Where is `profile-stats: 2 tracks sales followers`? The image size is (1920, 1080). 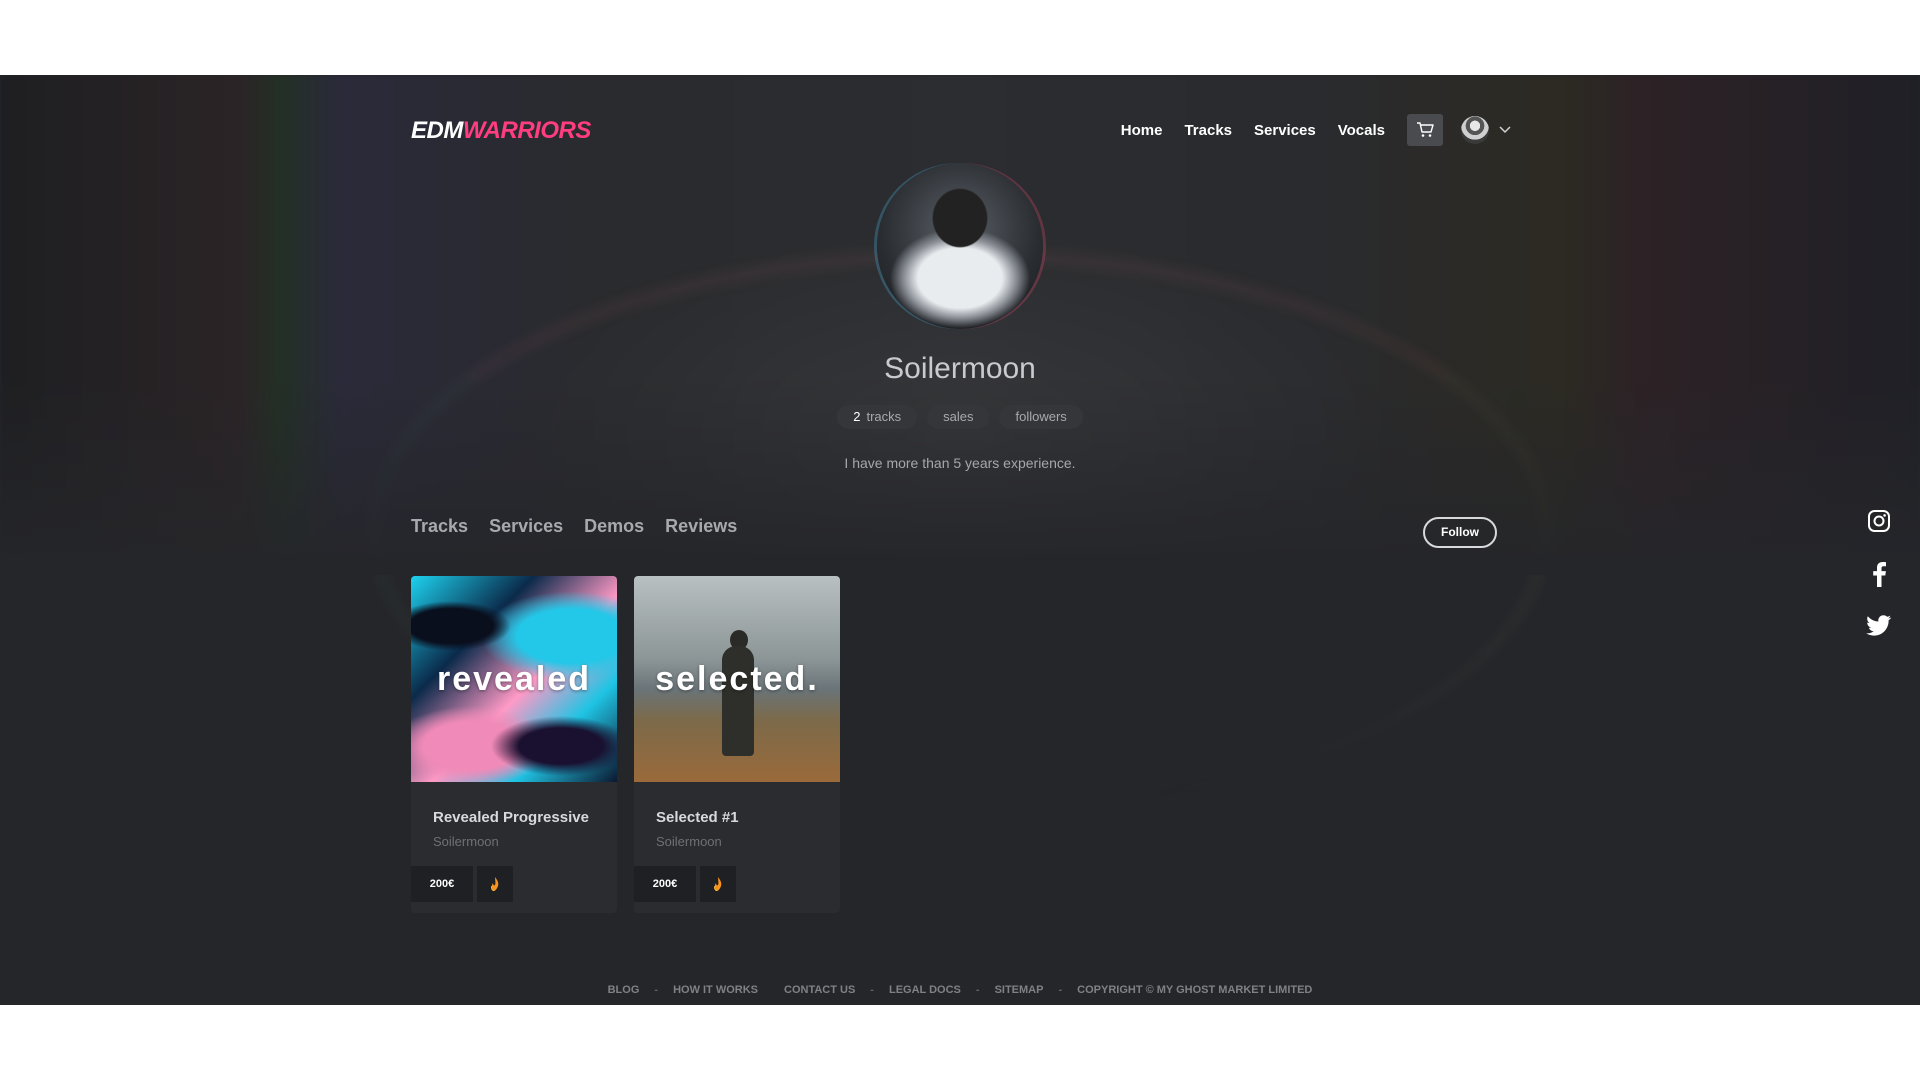 profile-stats: 2 tracks sales followers is located at coordinates (960, 417).